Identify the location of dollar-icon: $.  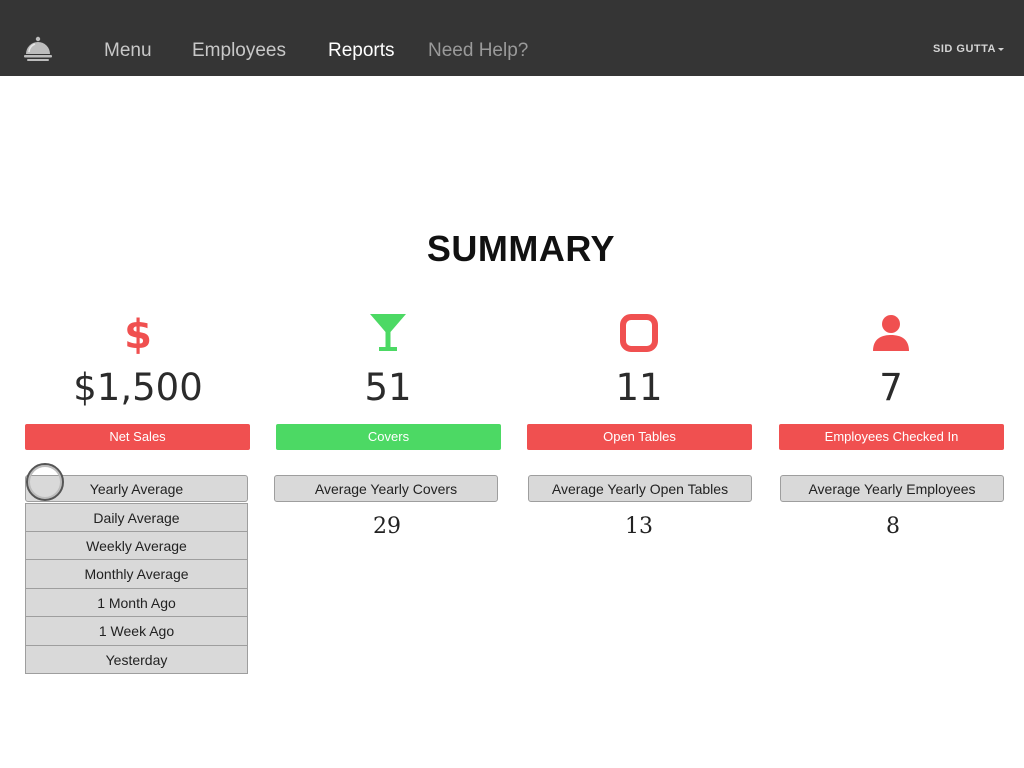
(138, 333).